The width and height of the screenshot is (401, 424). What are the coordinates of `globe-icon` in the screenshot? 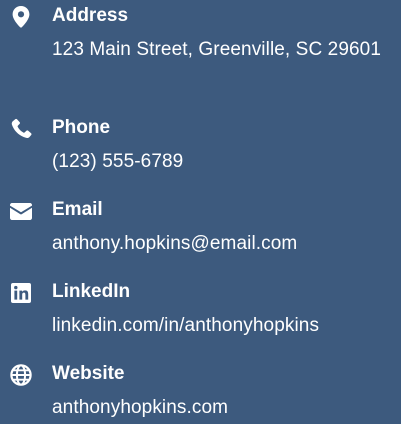 It's located at (21, 375).